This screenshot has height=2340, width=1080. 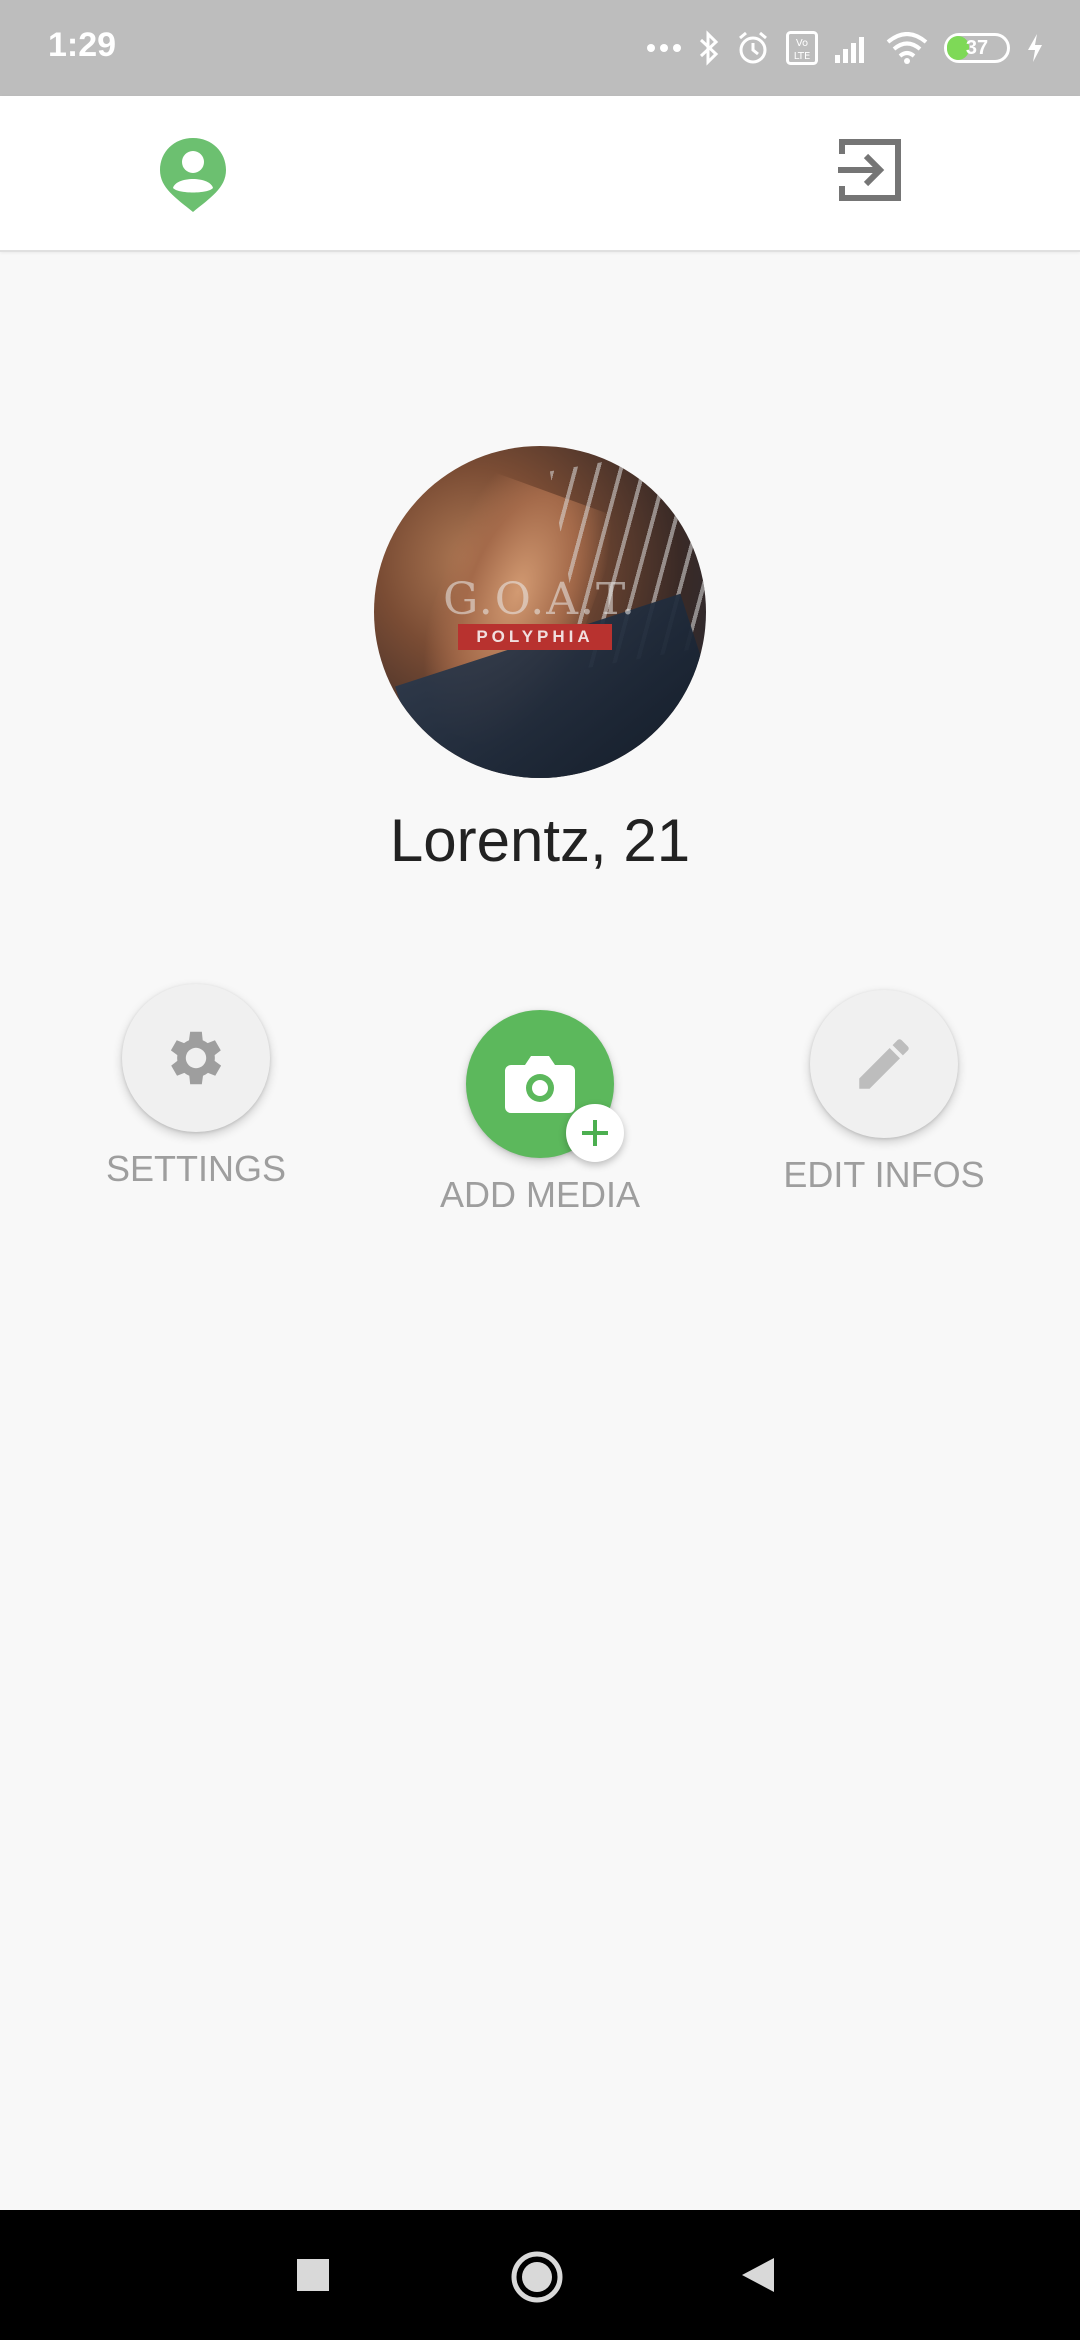 I want to click on profile-name: Lorentz, 21, so click(x=540, y=840).